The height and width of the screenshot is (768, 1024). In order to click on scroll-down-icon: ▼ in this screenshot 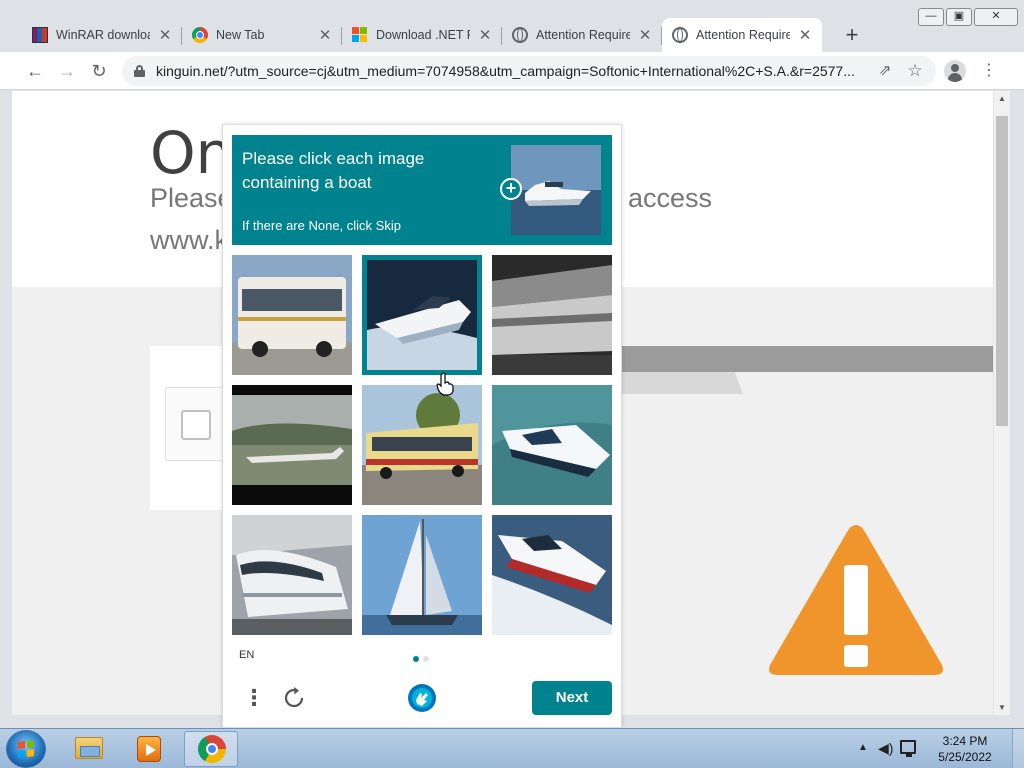, I will do `click(1002, 707)`.